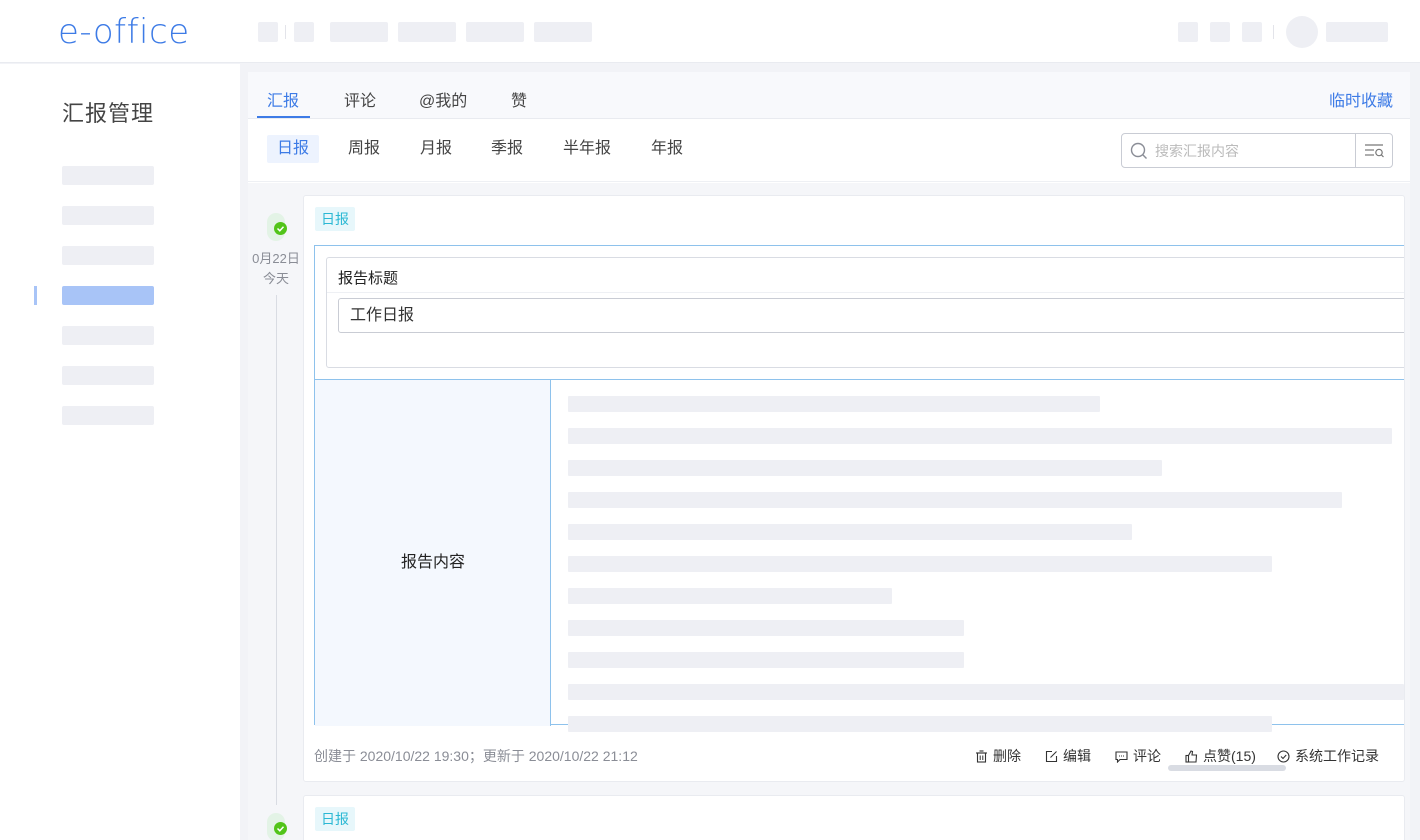  Describe the element at coordinates (1227, 768) in the screenshot. I see `horizontal-scrollbar` at that location.